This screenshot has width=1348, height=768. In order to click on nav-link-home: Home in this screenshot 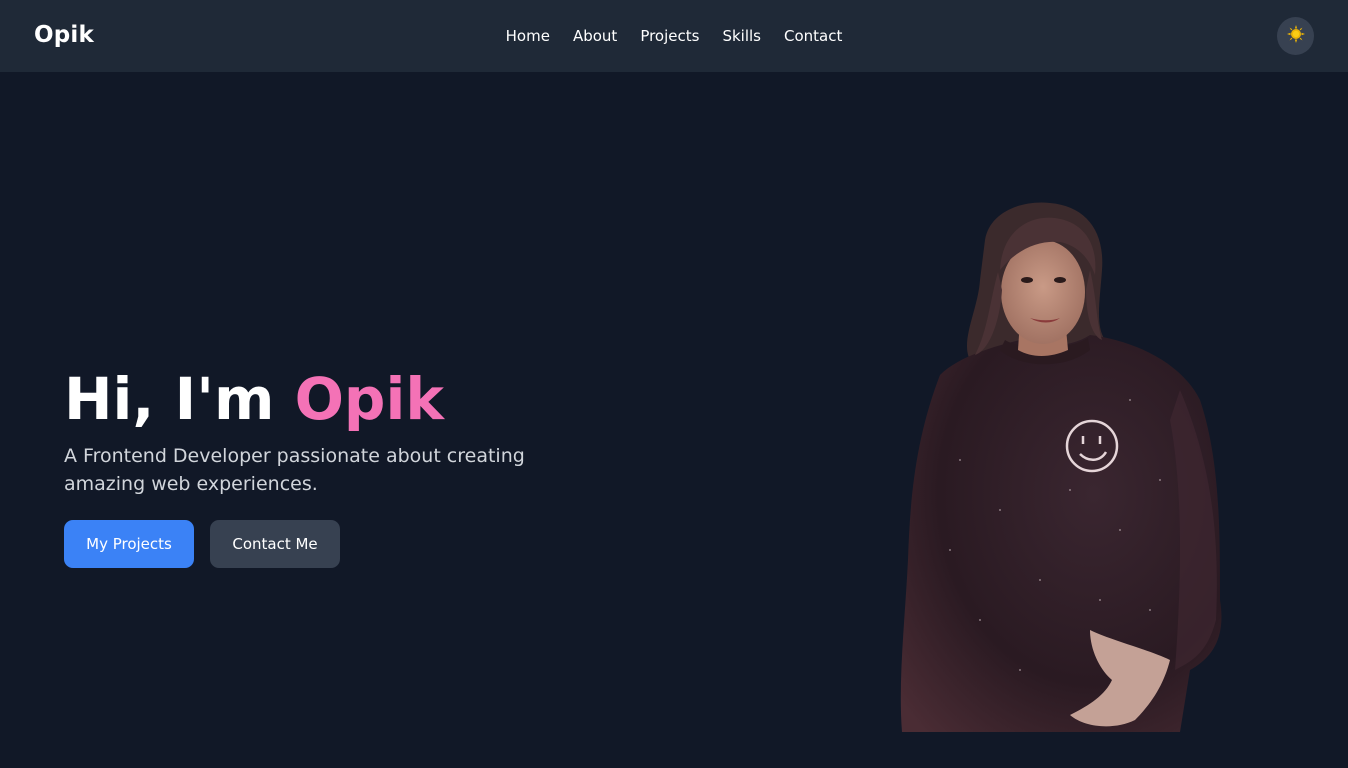, I will do `click(528, 36)`.